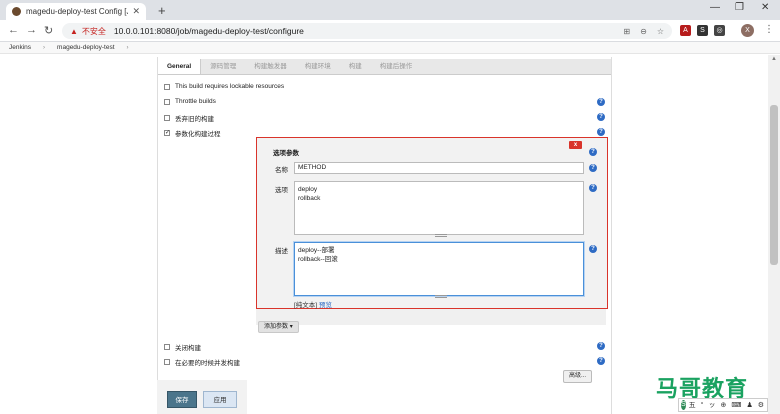  What do you see at coordinates (291, 327) in the screenshot?
I see `dropdown-arrow-icon: ▾` at bounding box center [291, 327].